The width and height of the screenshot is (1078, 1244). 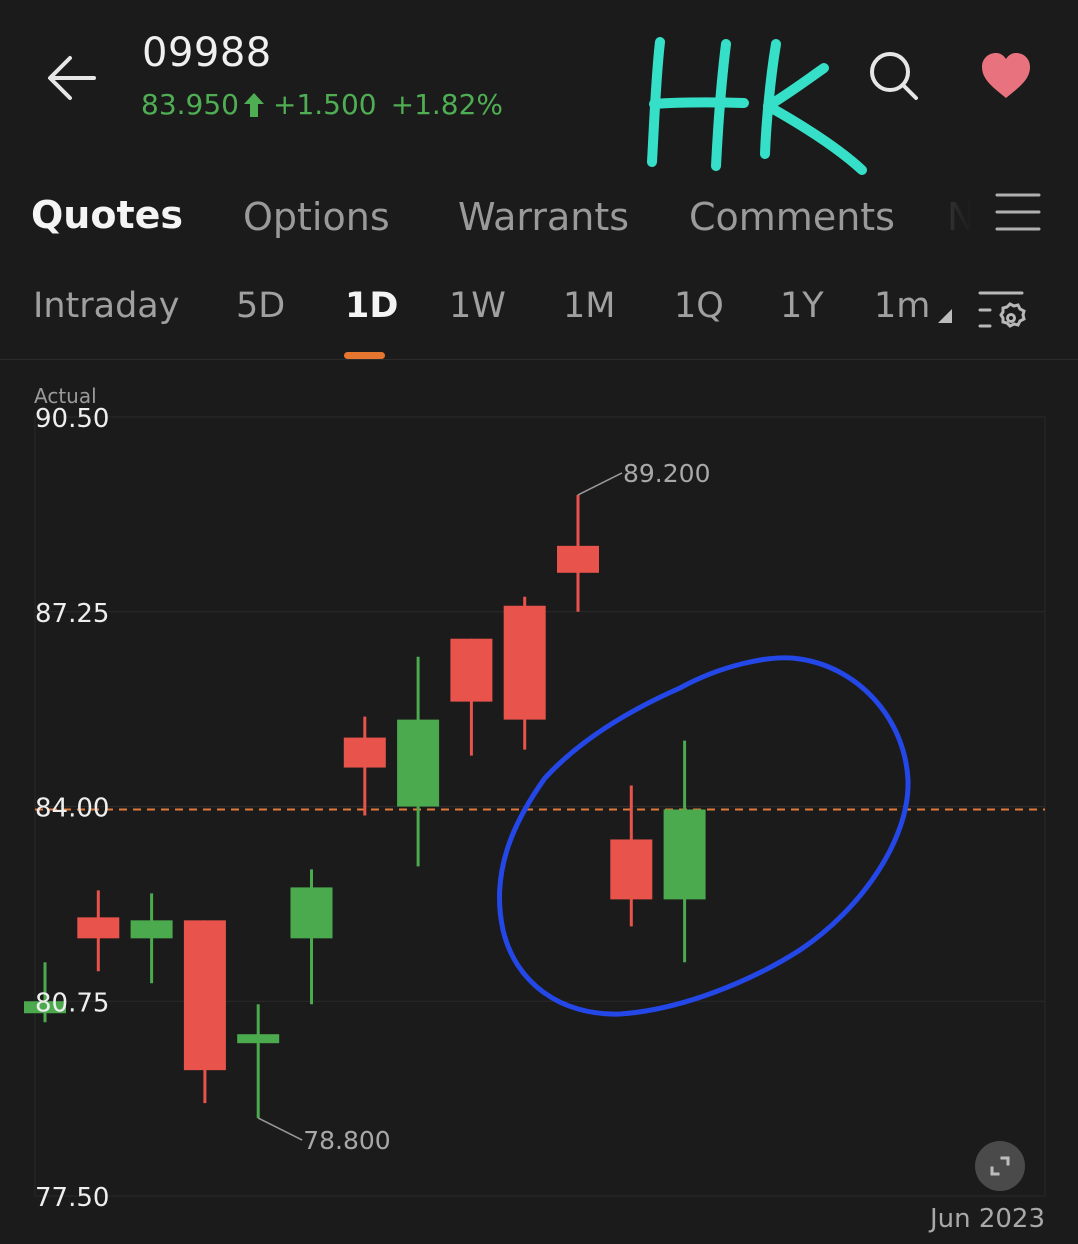 I want to click on period-1w: 1W, so click(x=477, y=306).